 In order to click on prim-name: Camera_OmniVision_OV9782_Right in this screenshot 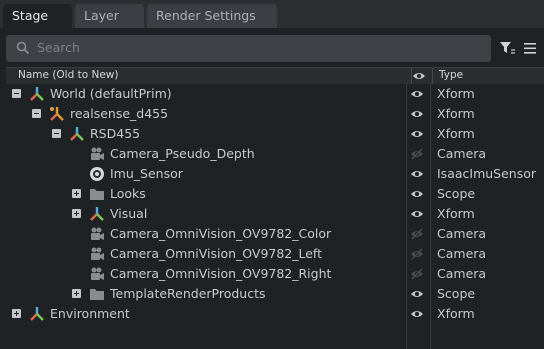, I will do `click(221, 273)`.